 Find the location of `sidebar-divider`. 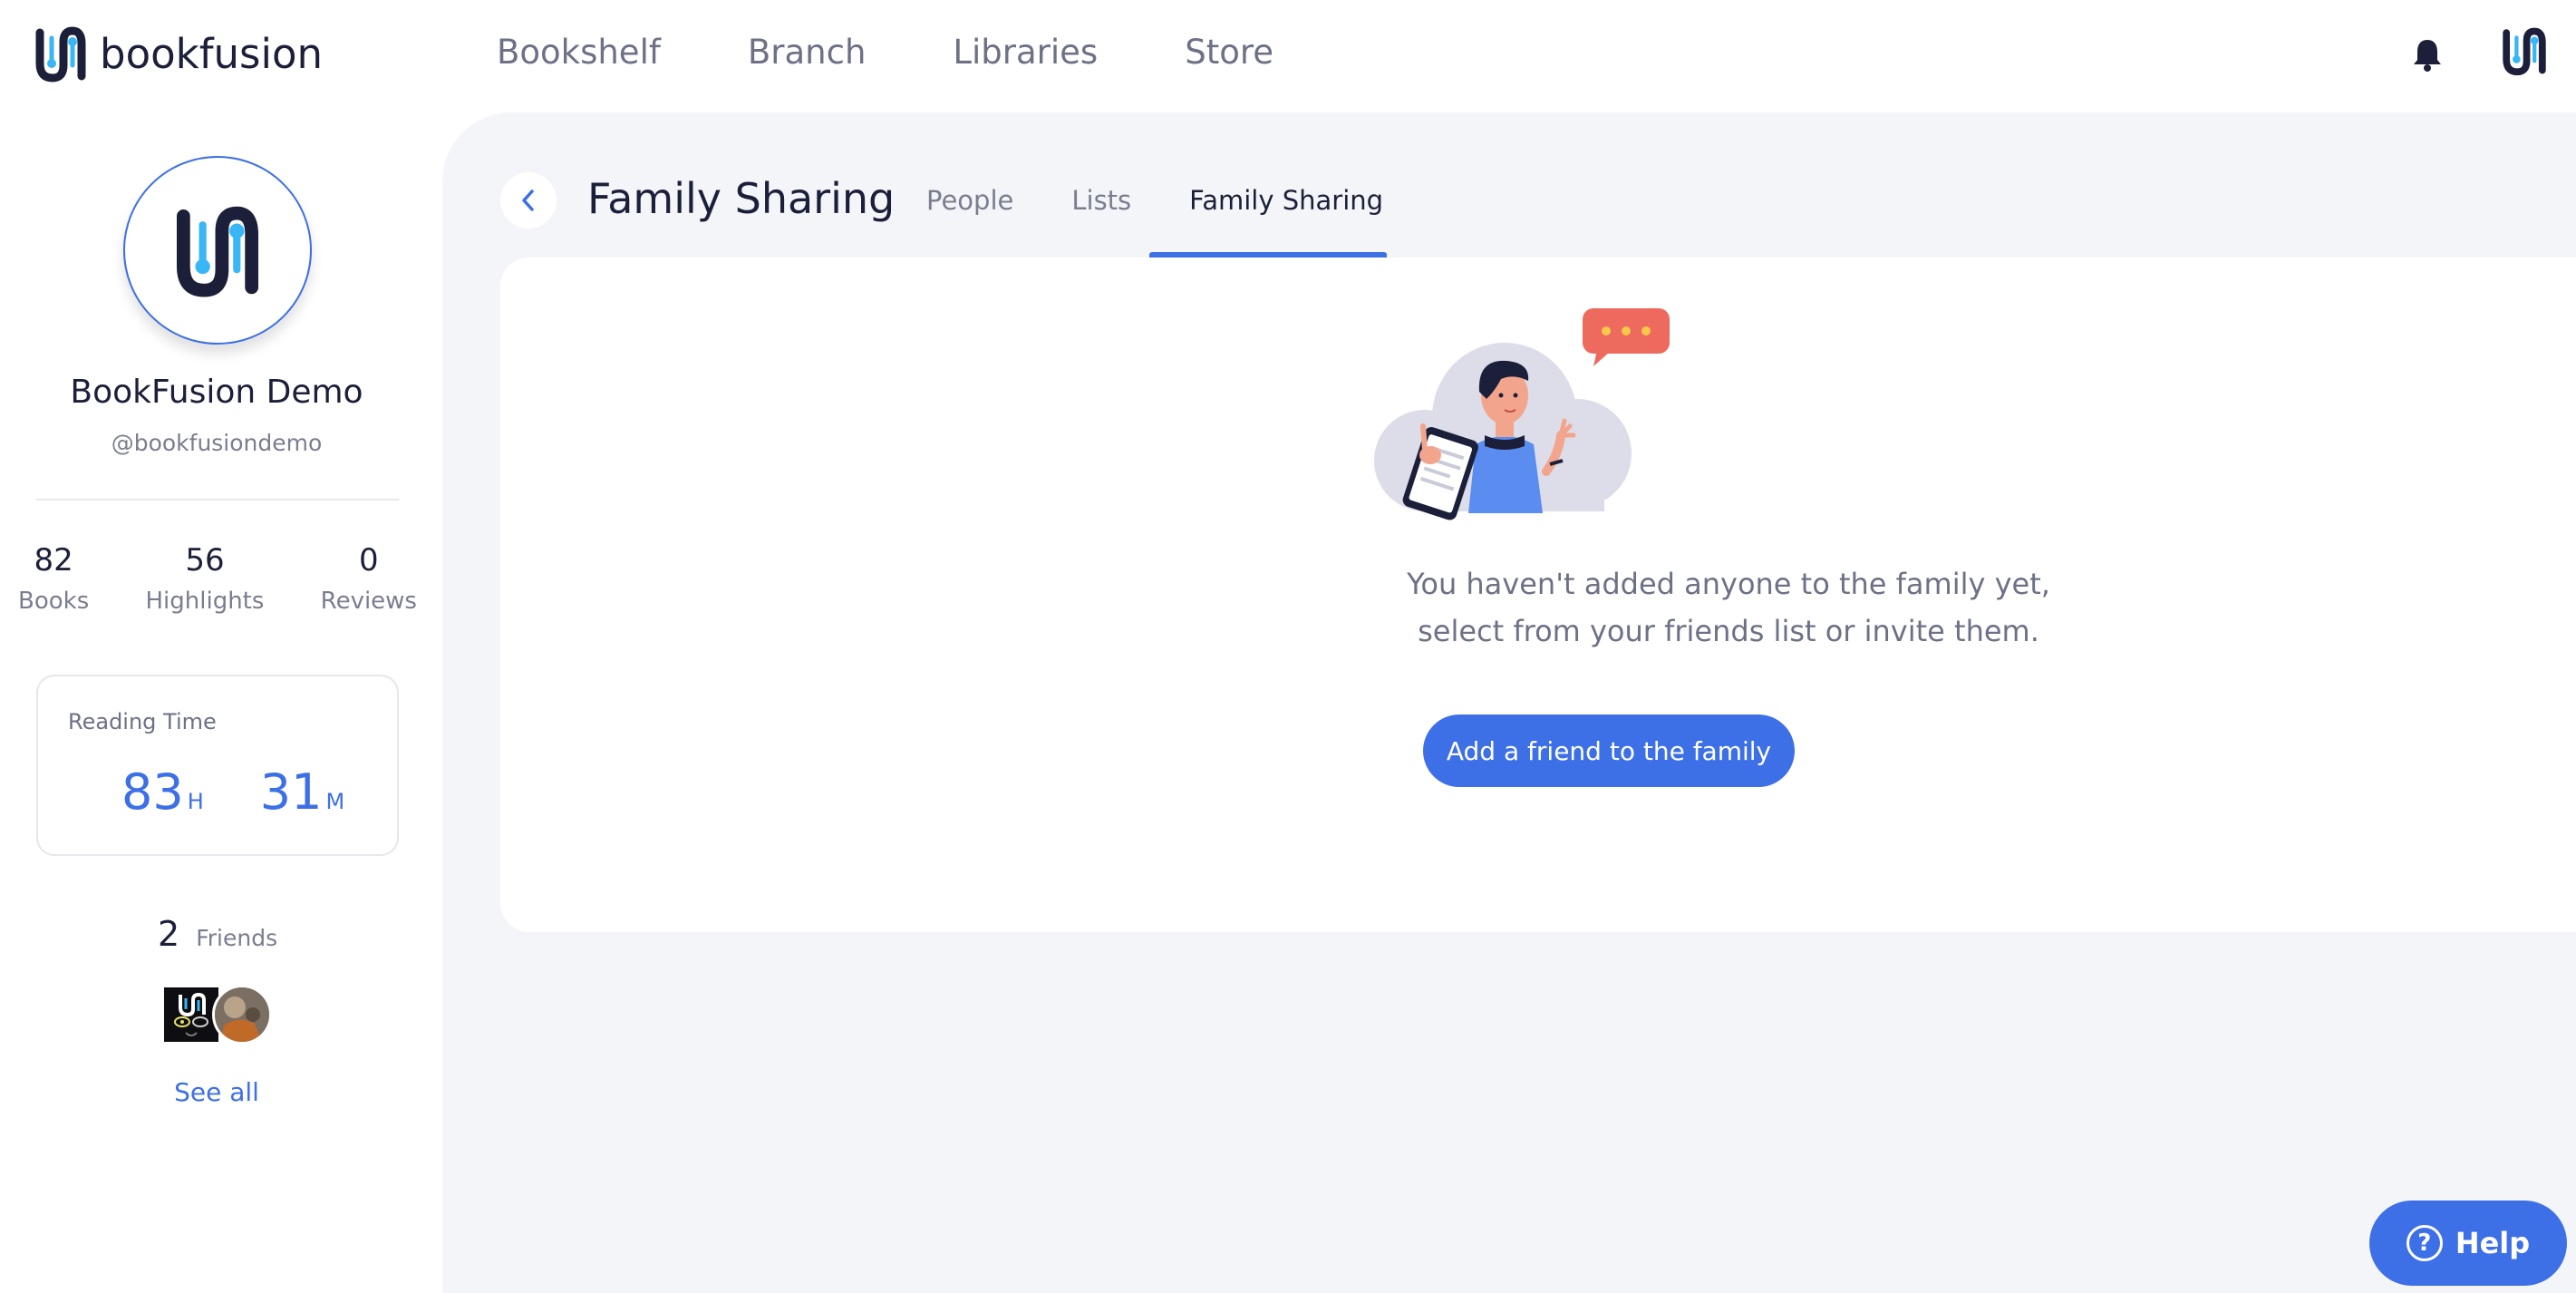

sidebar-divider is located at coordinates (217, 500).